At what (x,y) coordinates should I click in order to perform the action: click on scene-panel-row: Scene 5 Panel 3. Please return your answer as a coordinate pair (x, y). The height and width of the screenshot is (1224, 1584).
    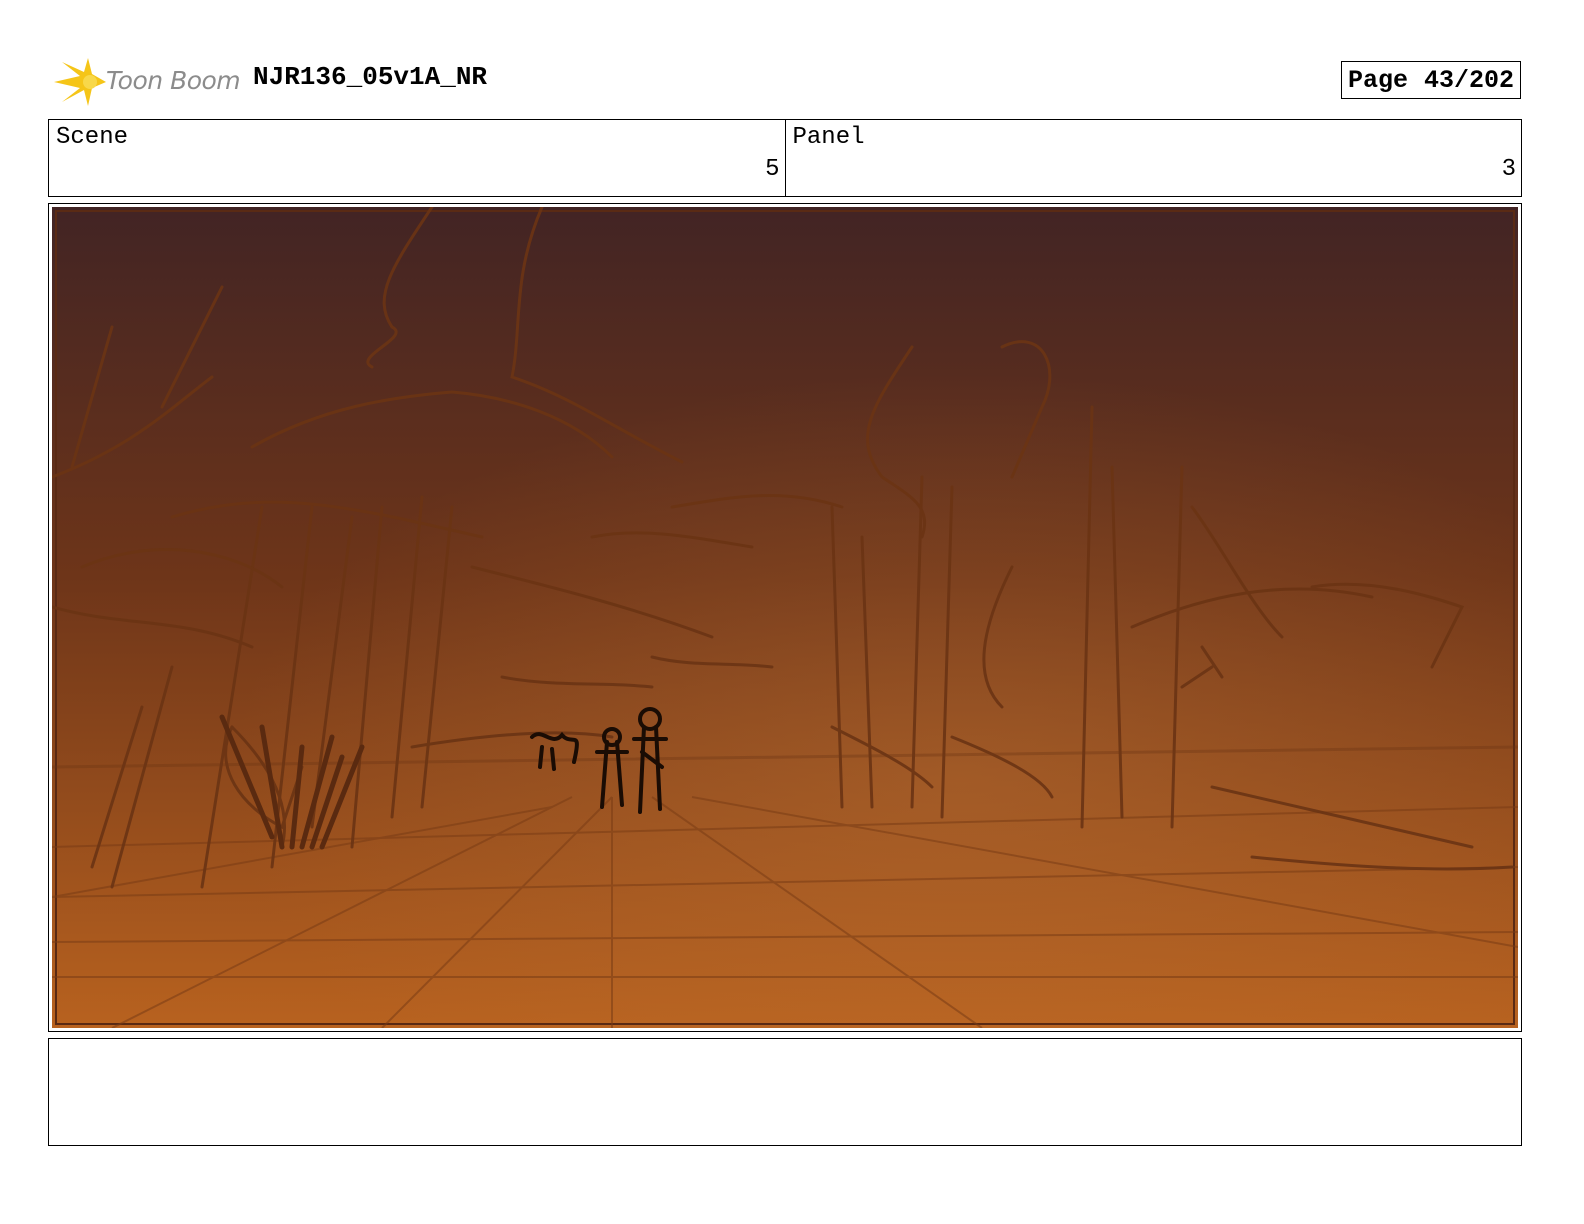
    Looking at the image, I should click on (785, 158).